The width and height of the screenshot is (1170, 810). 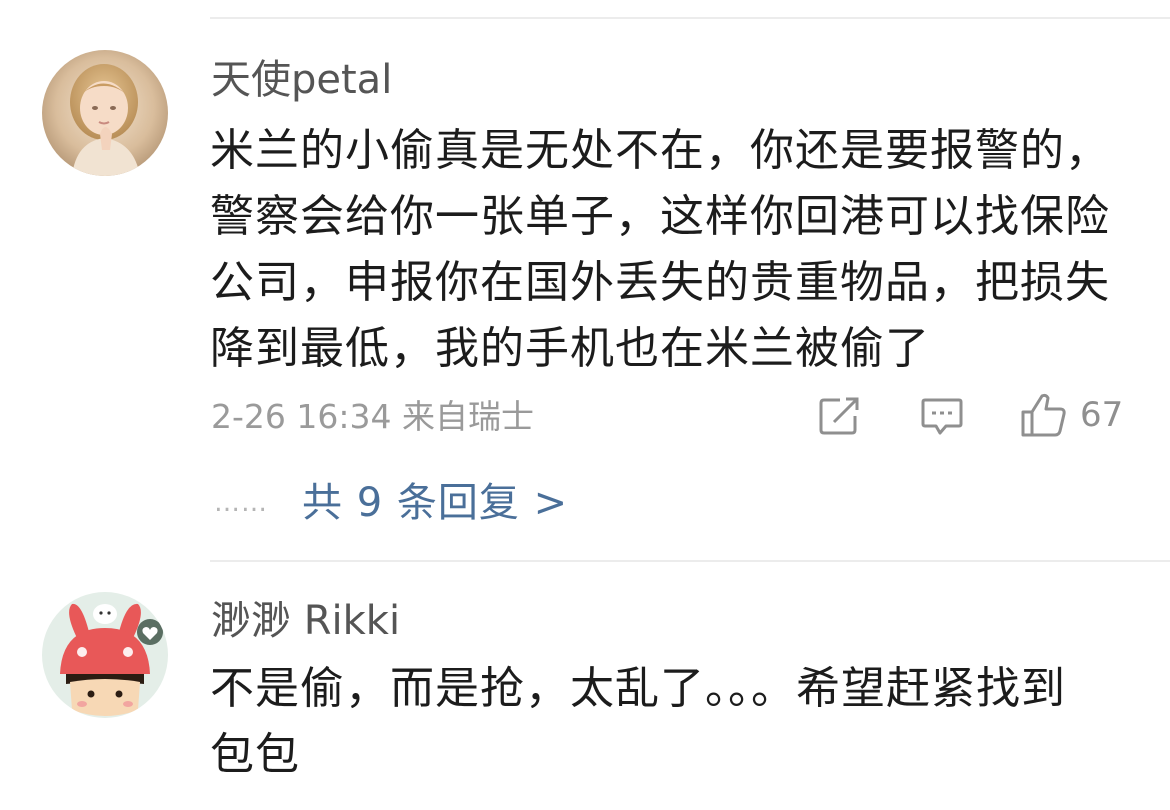 I want to click on repost-icon, so click(x=839, y=416).